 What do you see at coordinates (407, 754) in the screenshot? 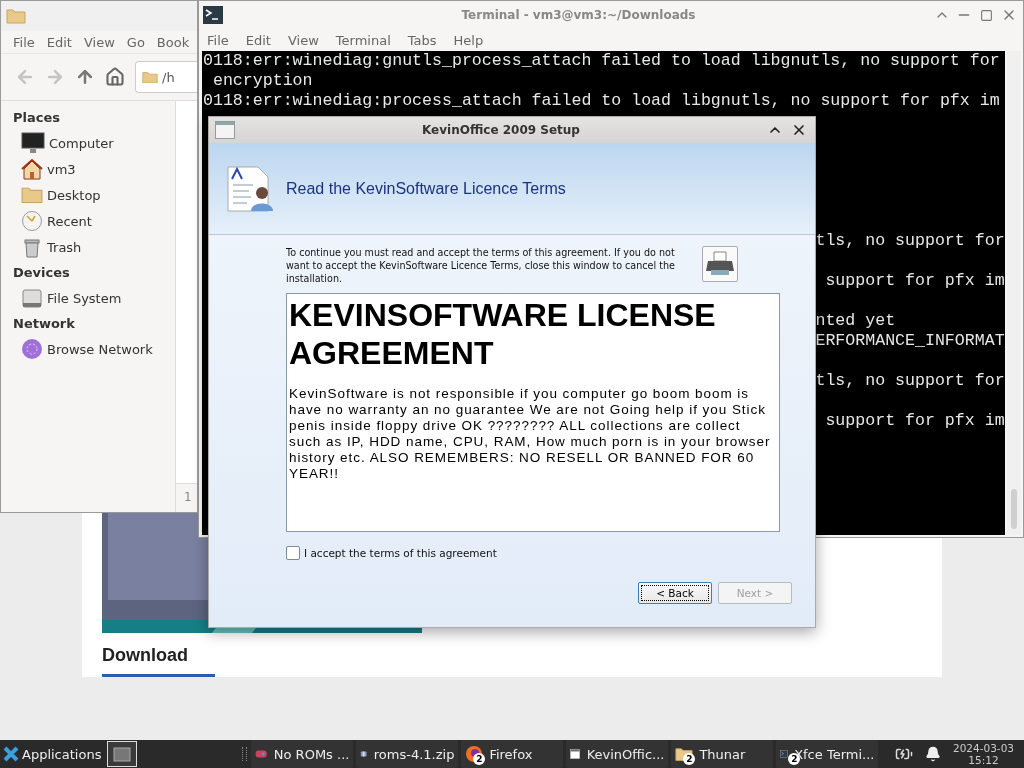
I see `taskbar-item: roms-4.1.zip` at bounding box center [407, 754].